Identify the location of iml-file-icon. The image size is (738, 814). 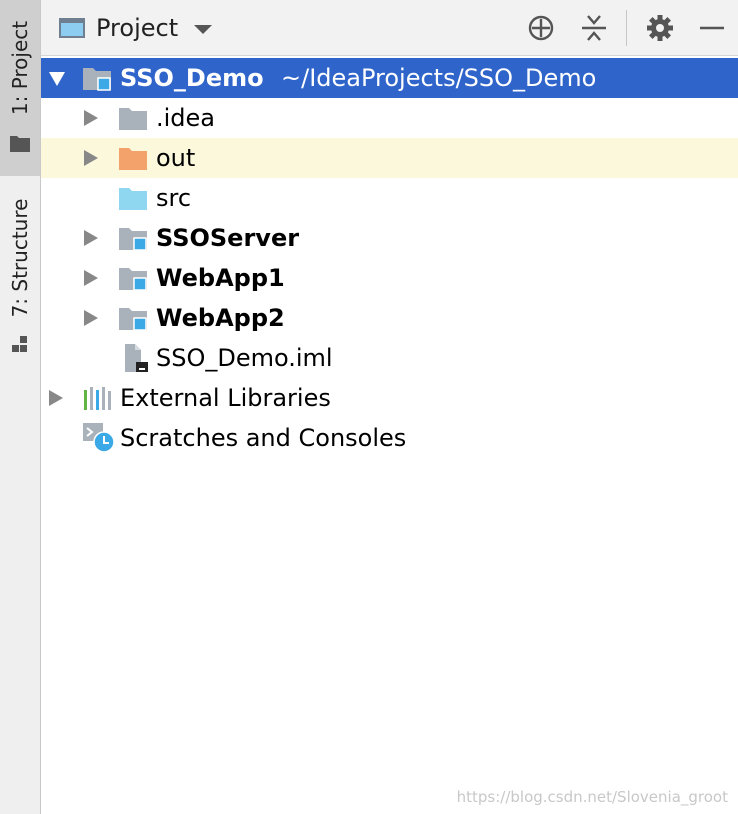
(136, 358).